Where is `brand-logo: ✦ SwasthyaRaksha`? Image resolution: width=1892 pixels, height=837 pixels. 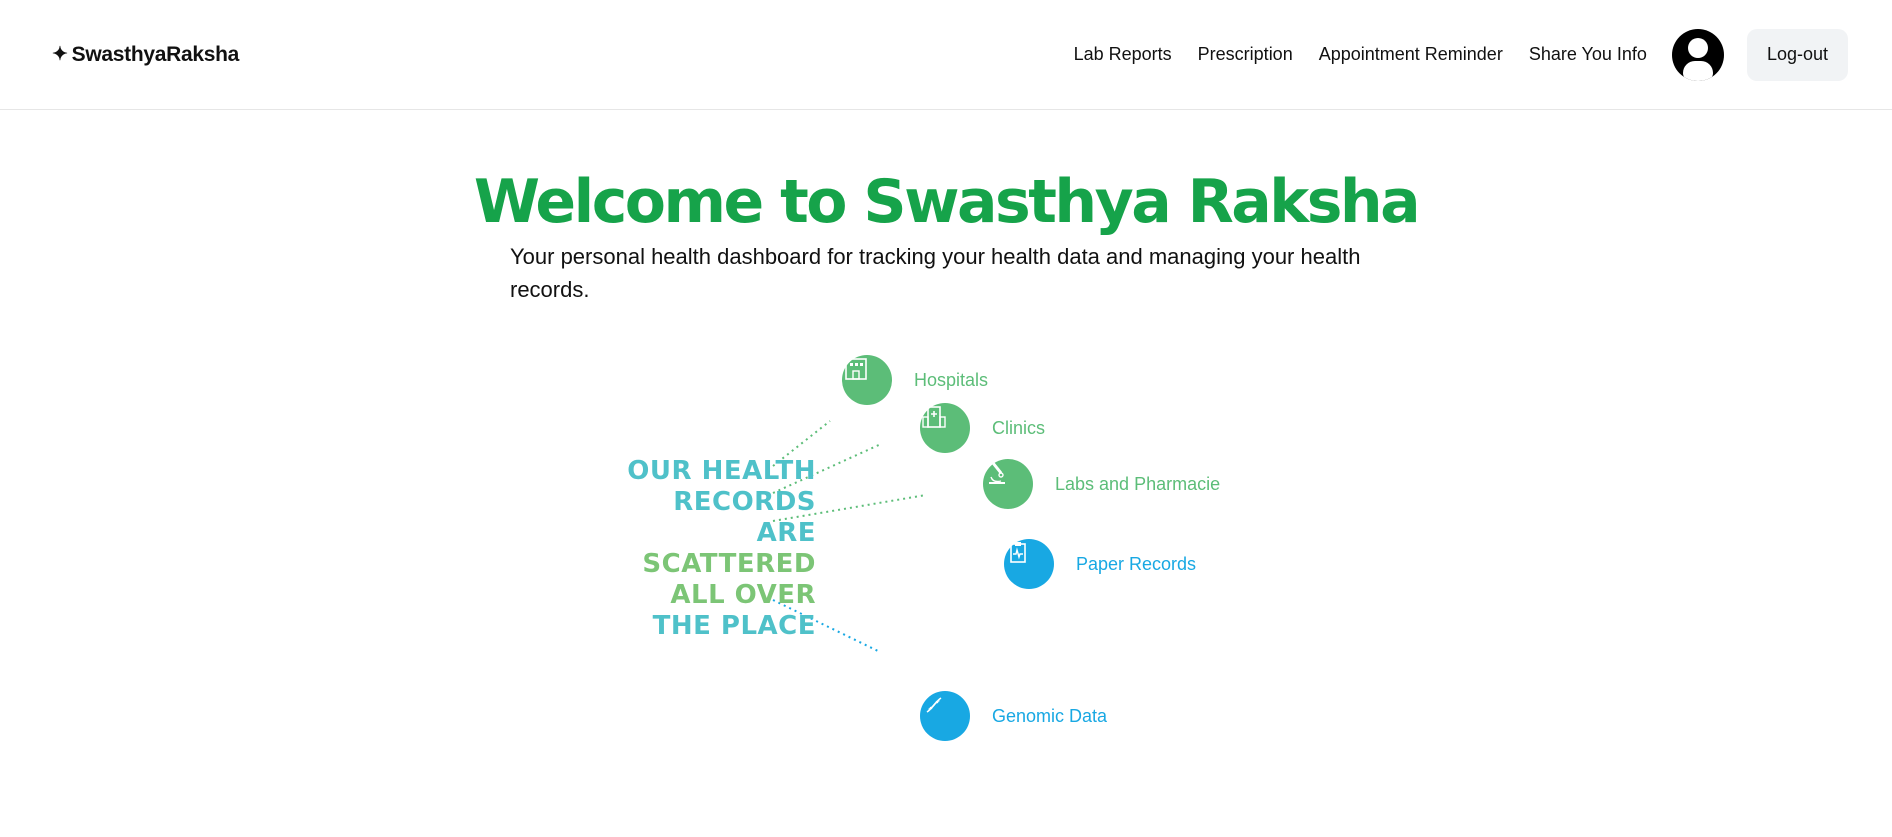 brand-logo: ✦ SwasthyaRaksha is located at coordinates (145, 55).